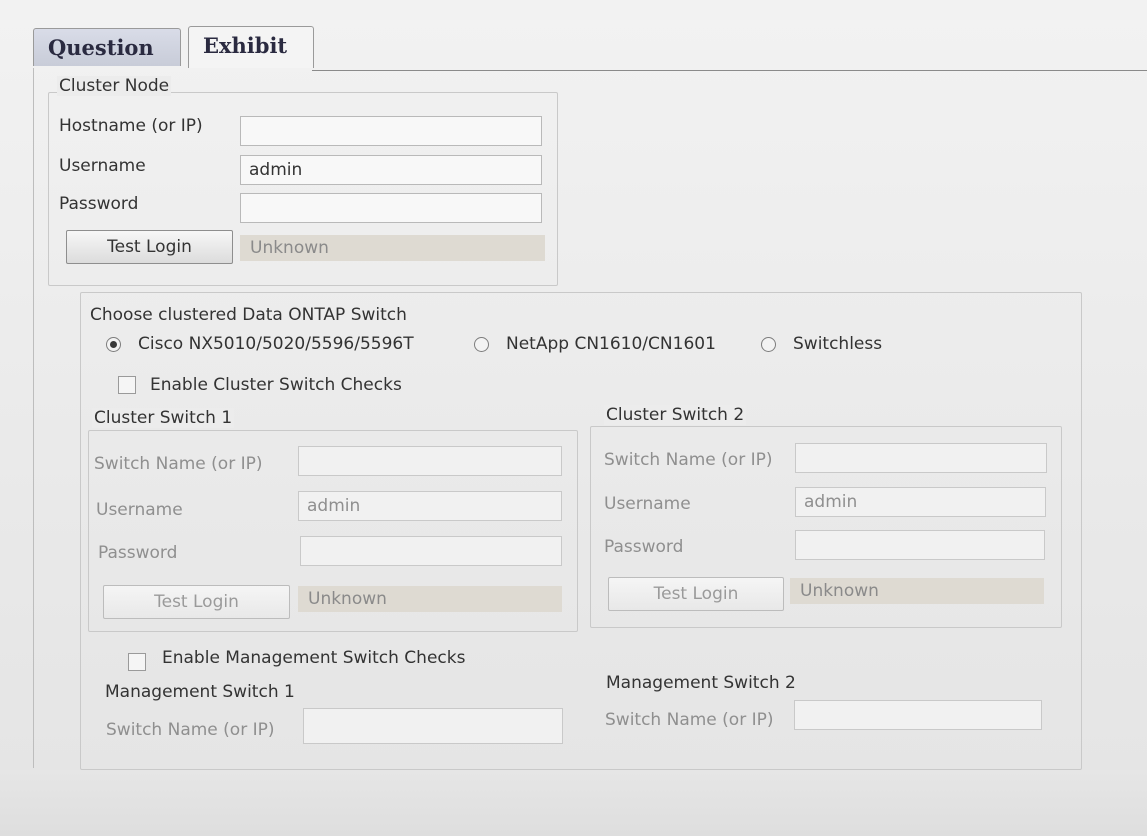  What do you see at coordinates (131, 126) in the screenshot?
I see `hostname-label: Hostname (or IP)` at bounding box center [131, 126].